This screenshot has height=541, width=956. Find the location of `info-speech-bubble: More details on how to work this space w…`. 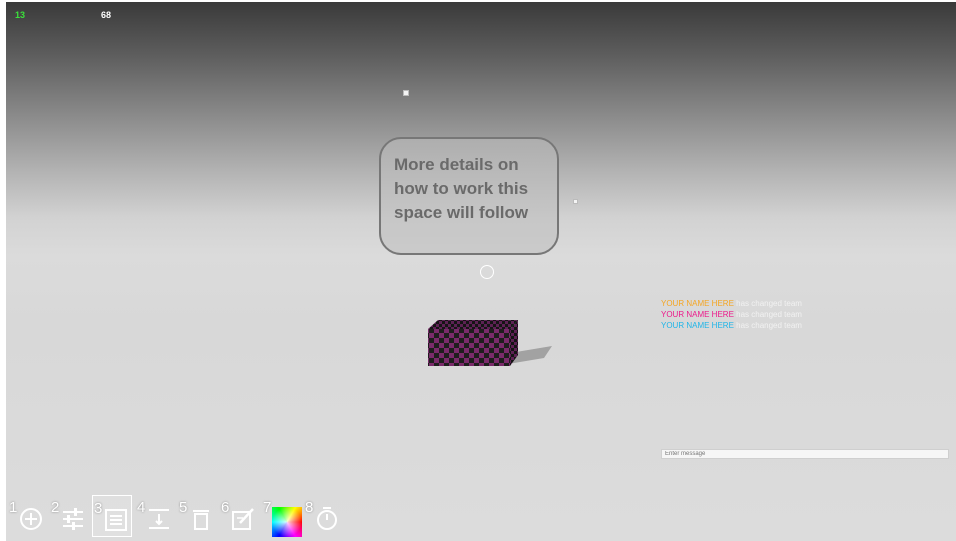

info-speech-bubble: More details on how to work this space w… is located at coordinates (469, 196).